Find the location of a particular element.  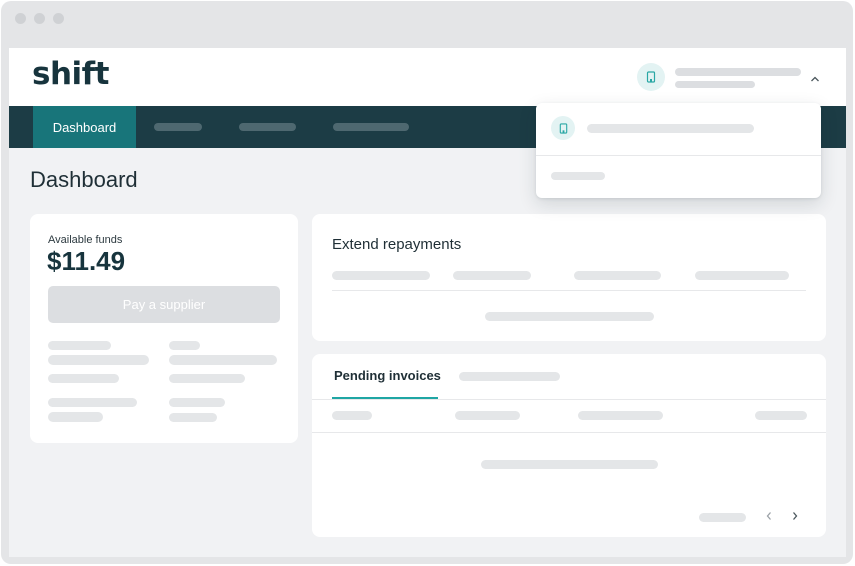

extend-repayments-card: Extend repayments is located at coordinates (569, 277).